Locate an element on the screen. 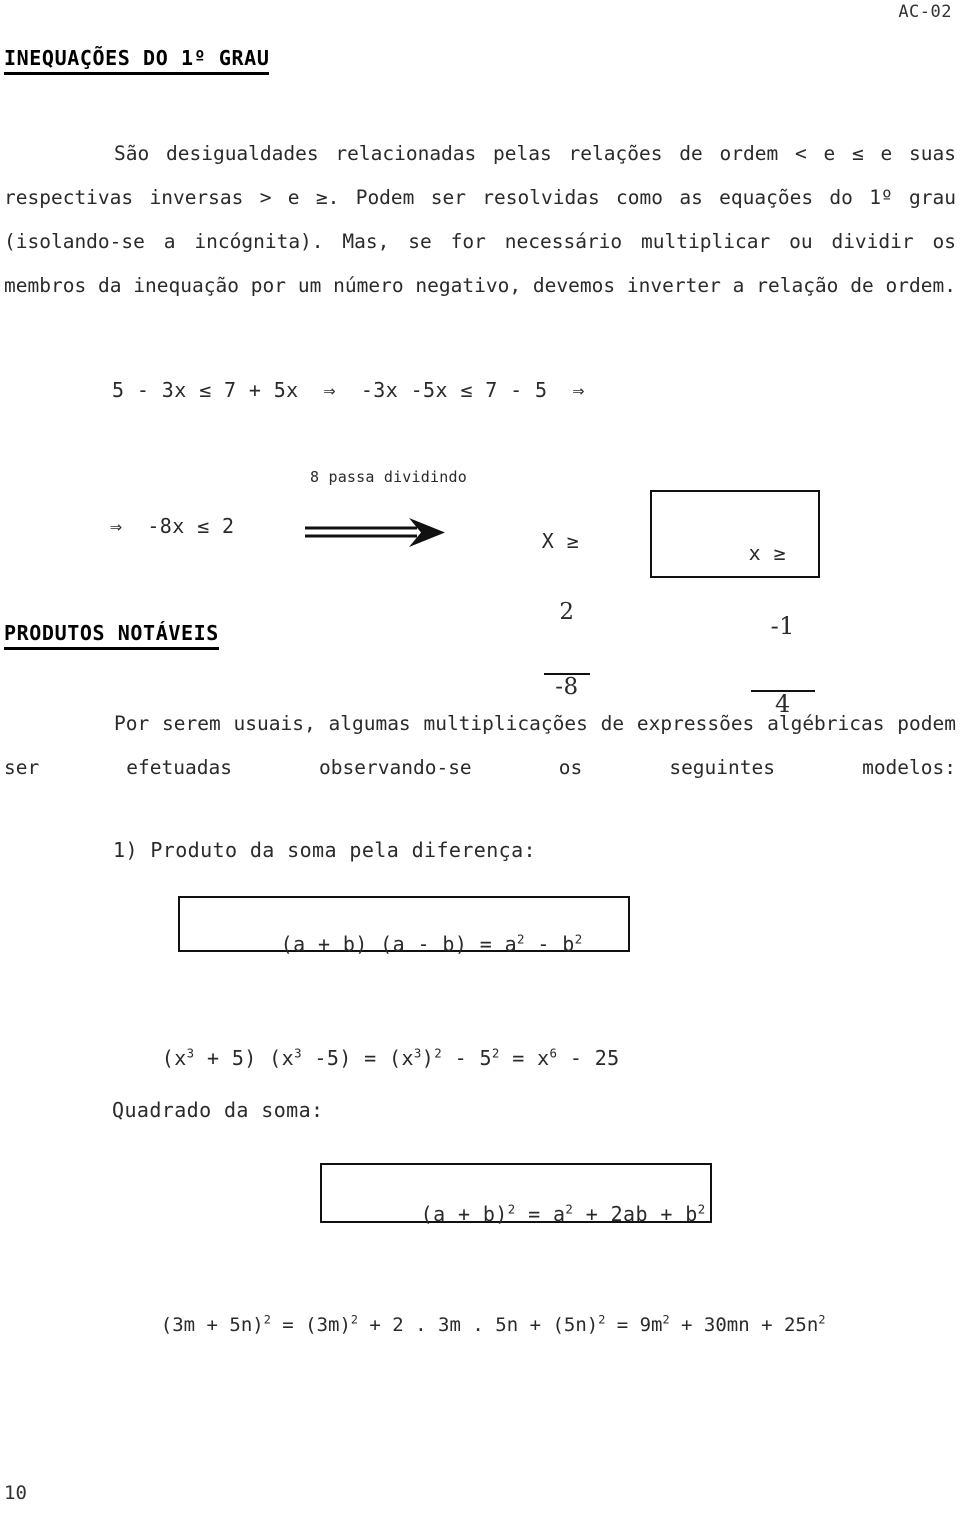 The height and width of the screenshot is (1528, 960). fraction-numerator: 2 is located at coordinates (567, 612).